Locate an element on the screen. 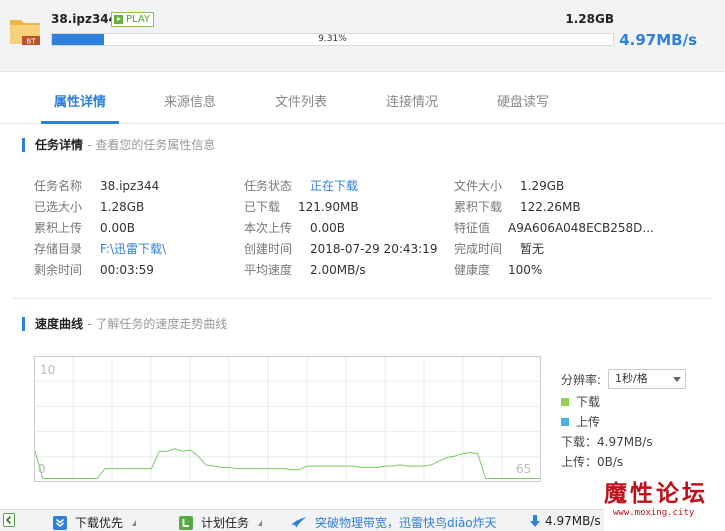 This screenshot has width=725, height=531. upload-swatch is located at coordinates (565, 422).